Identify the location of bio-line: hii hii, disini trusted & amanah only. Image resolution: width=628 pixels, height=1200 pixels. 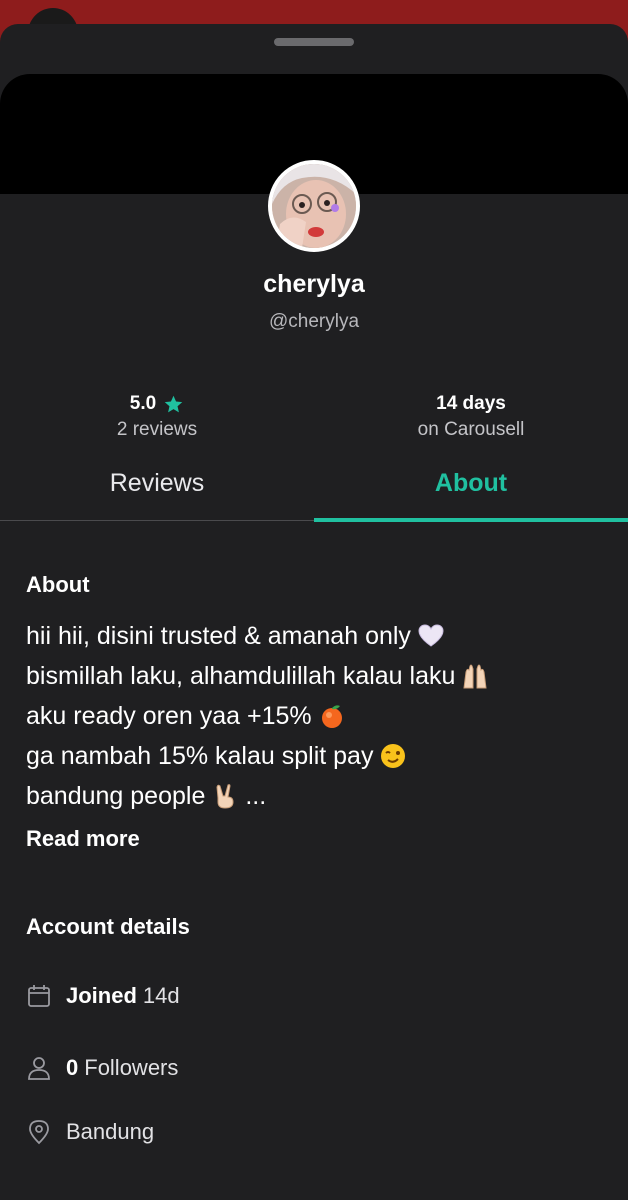
(321, 636).